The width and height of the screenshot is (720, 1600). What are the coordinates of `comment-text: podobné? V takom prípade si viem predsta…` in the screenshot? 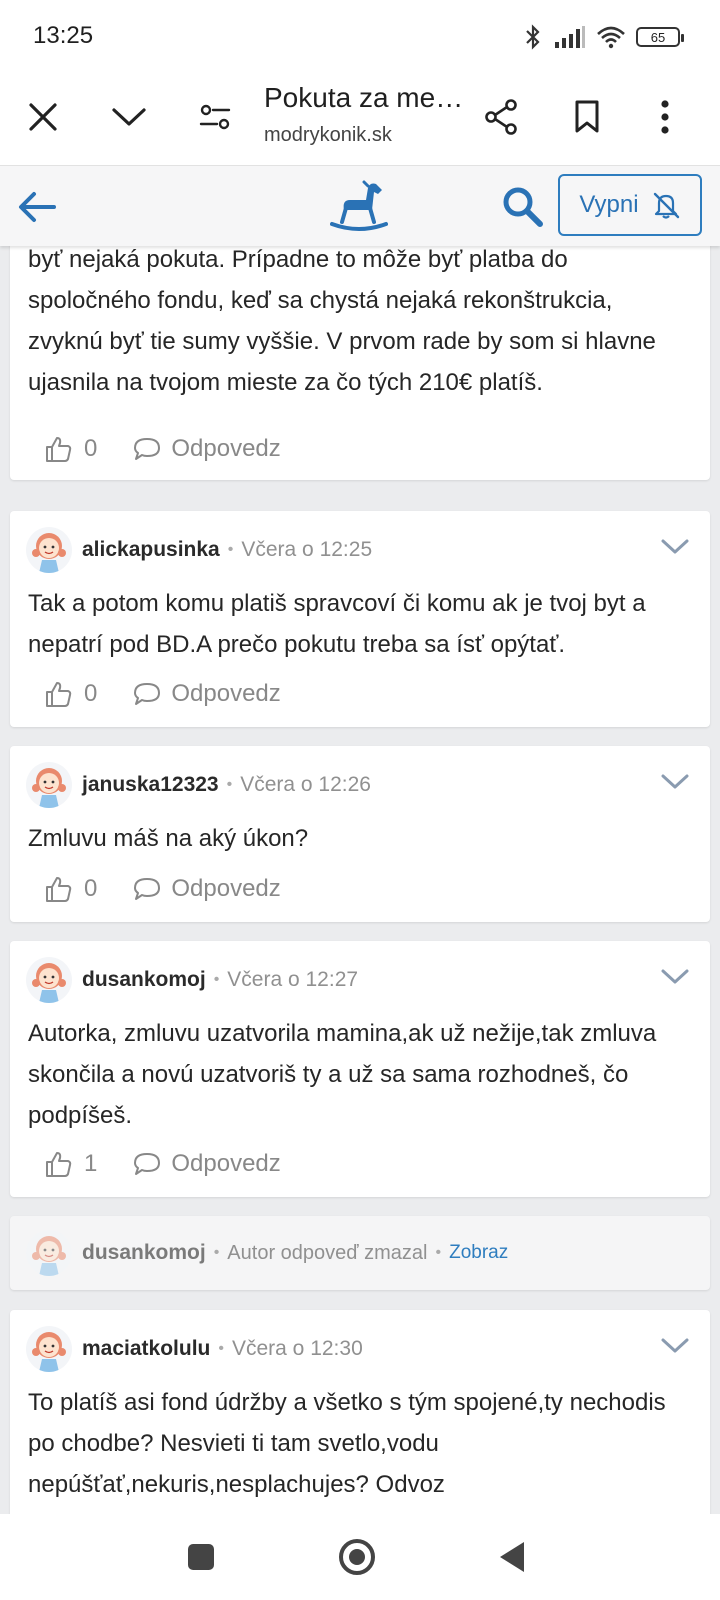 It's located at (342, 321).